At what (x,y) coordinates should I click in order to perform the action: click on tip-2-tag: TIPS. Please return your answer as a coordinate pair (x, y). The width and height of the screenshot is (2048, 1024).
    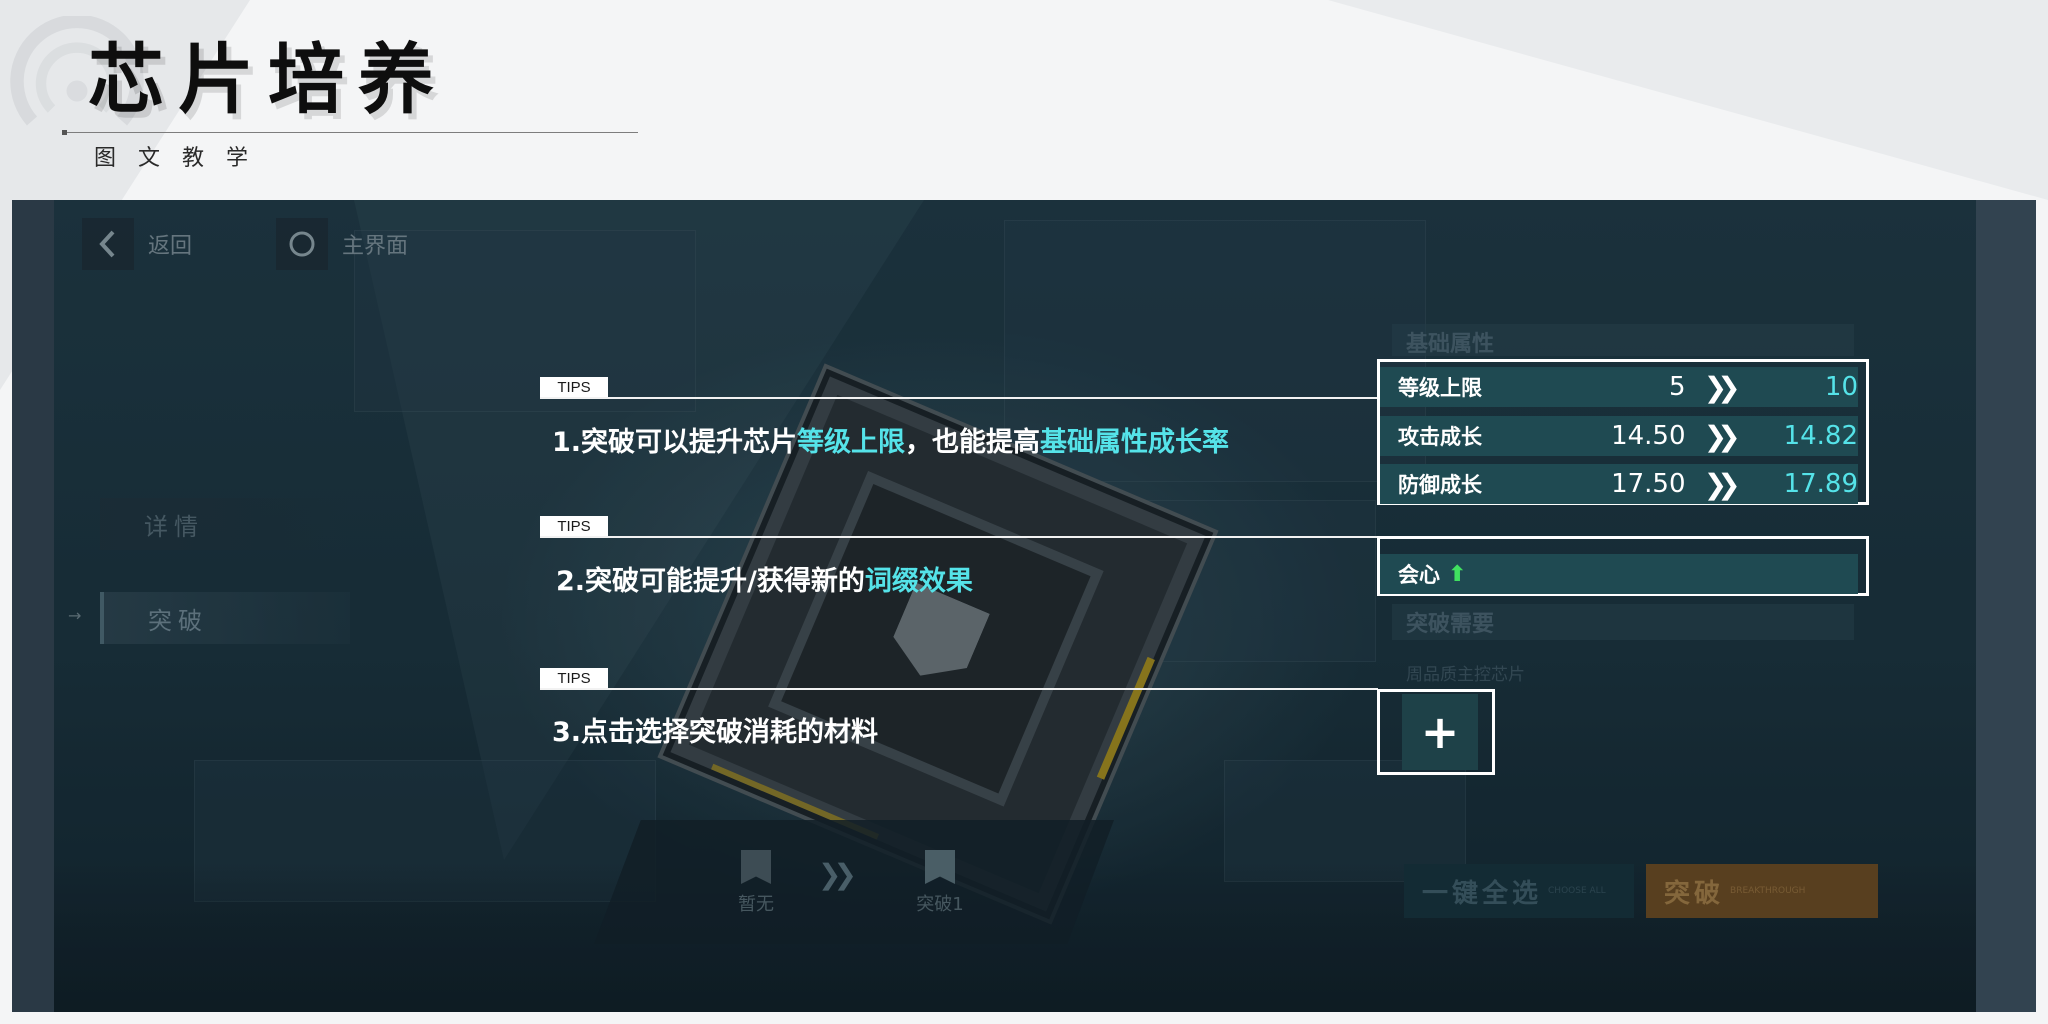
    Looking at the image, I should click on (574, 526).